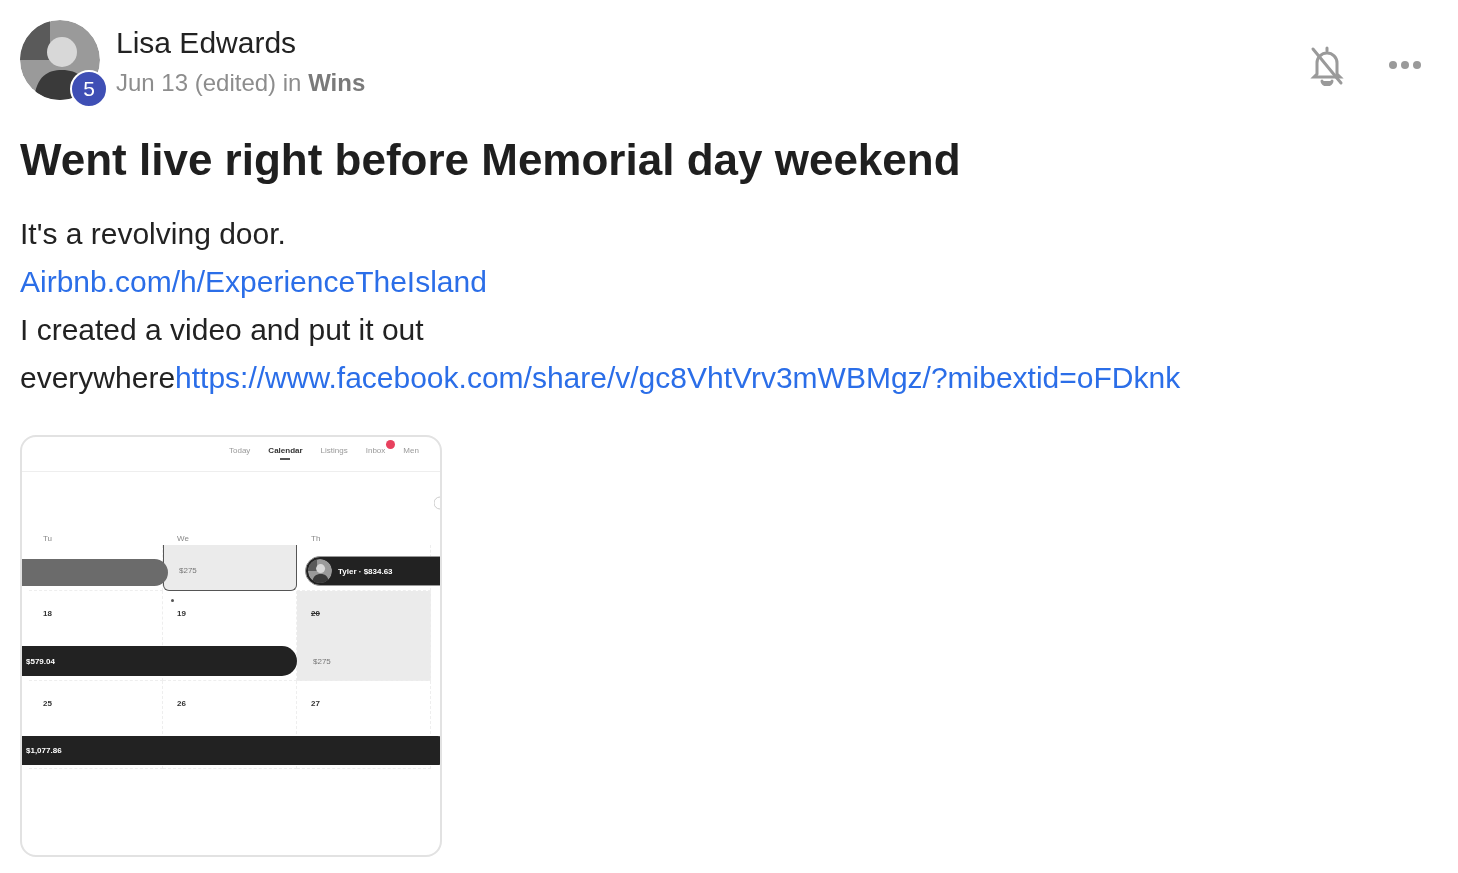 This screenshot has height=873, width=1458. I want to click on calendar-screenshot: Today Calendar Listings Inbox Men Tu We Th $275 Tyler · $834.63 18 19 20 $579.04 $275 25 26 27 $1,077.86, so click(231, 646).